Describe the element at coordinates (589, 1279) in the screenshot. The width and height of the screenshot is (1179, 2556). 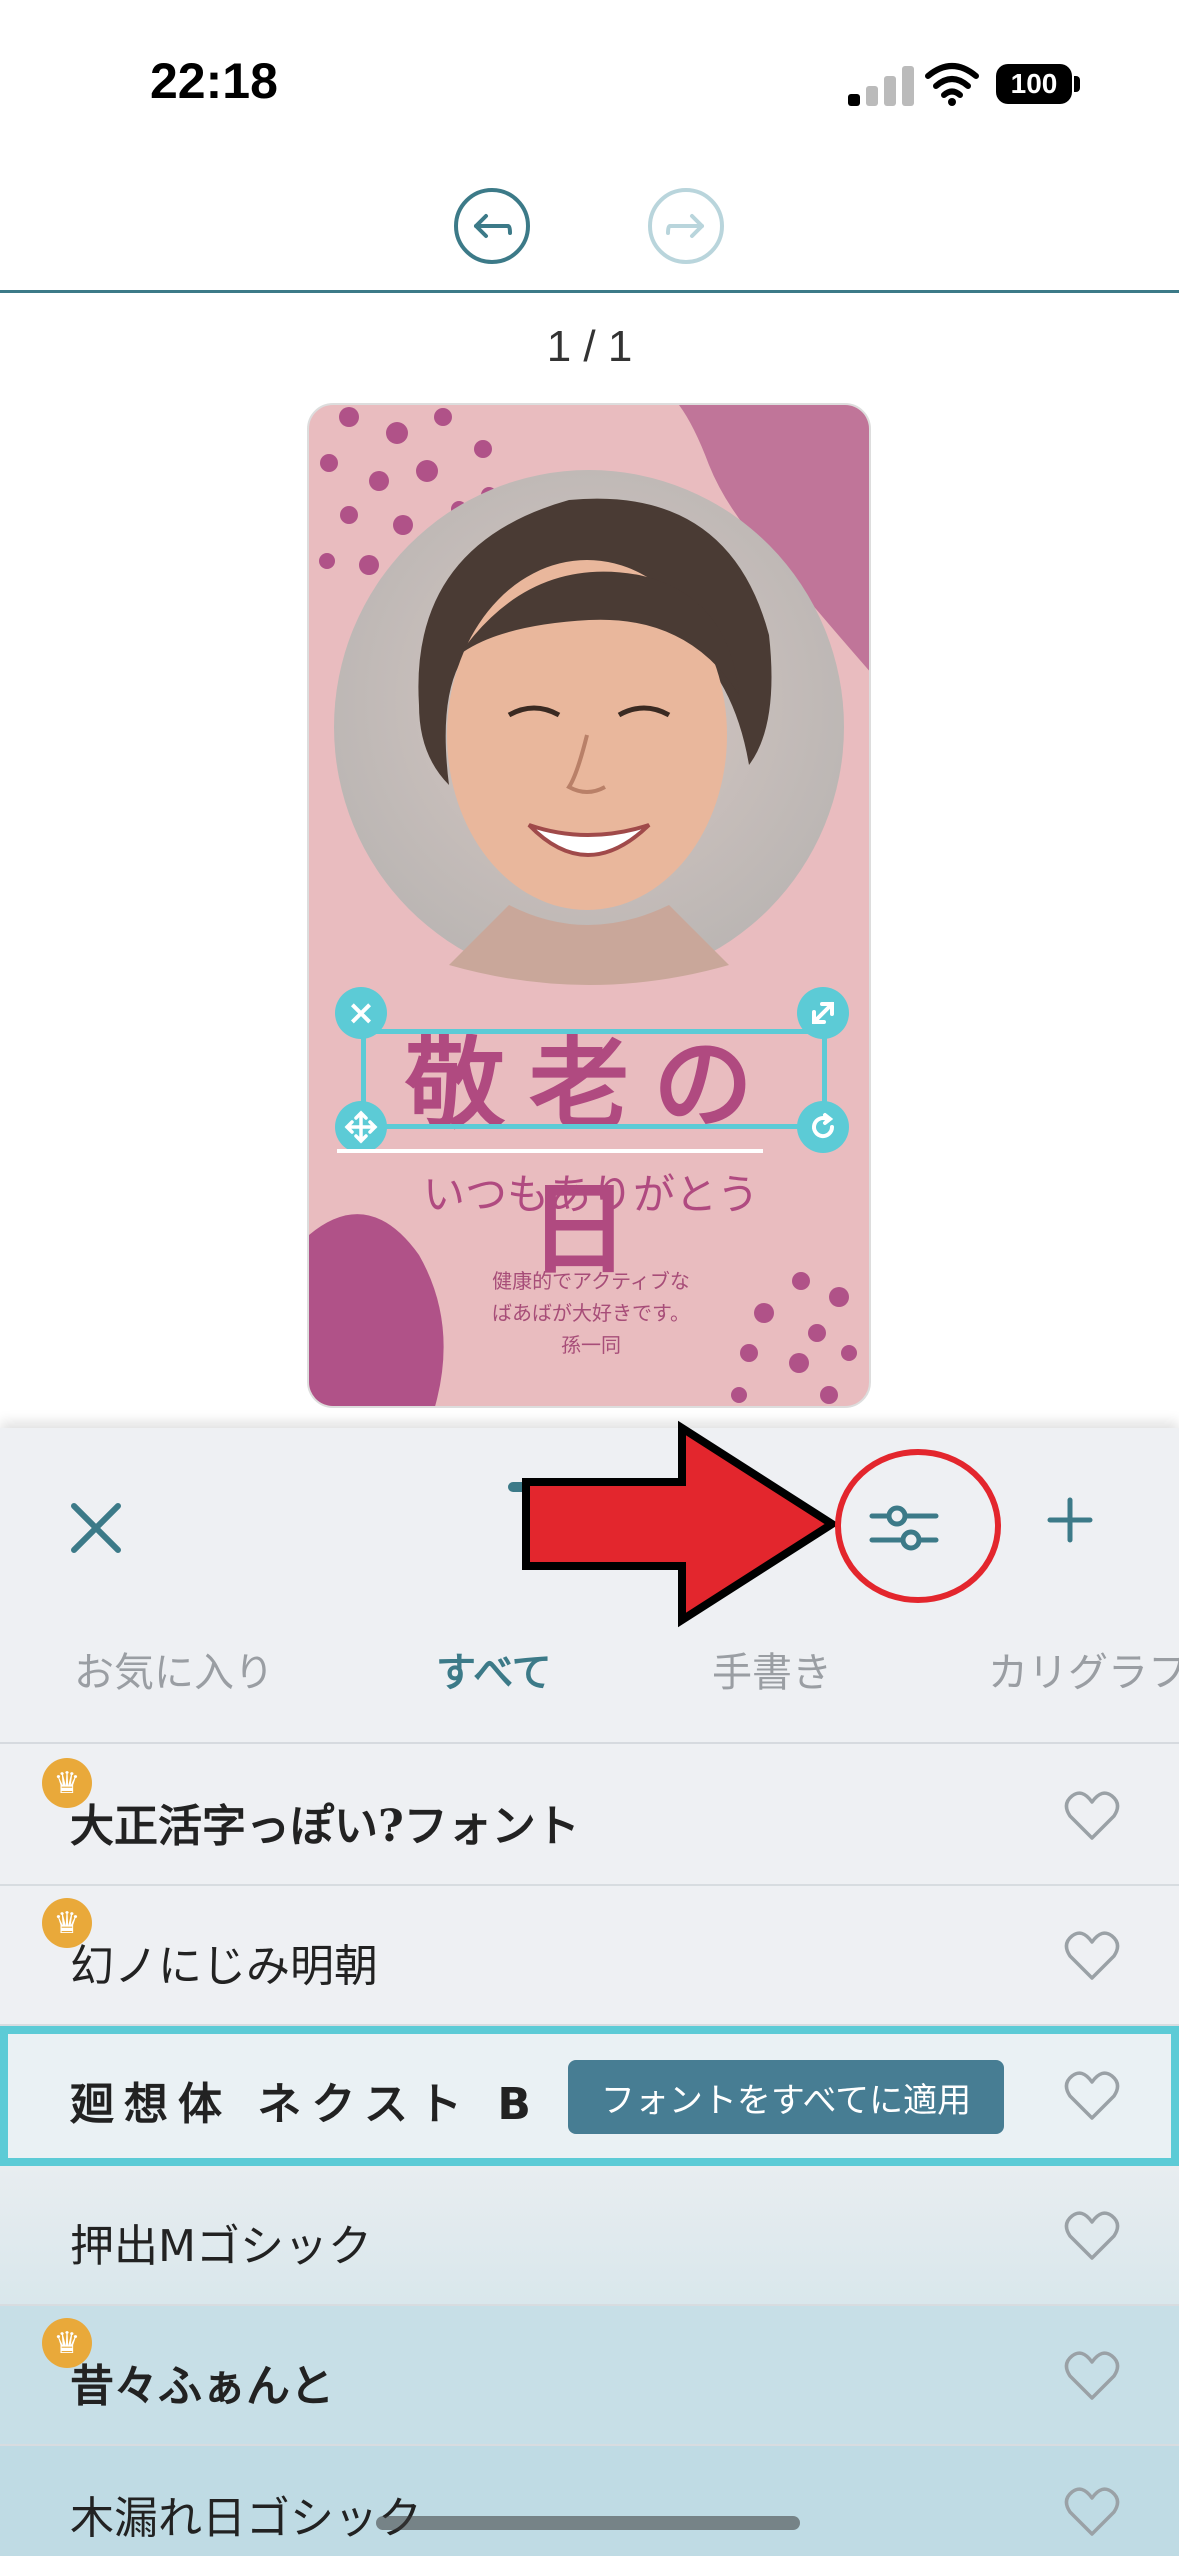
I see `card-message-line: 健康的でアクティブな` at that location.